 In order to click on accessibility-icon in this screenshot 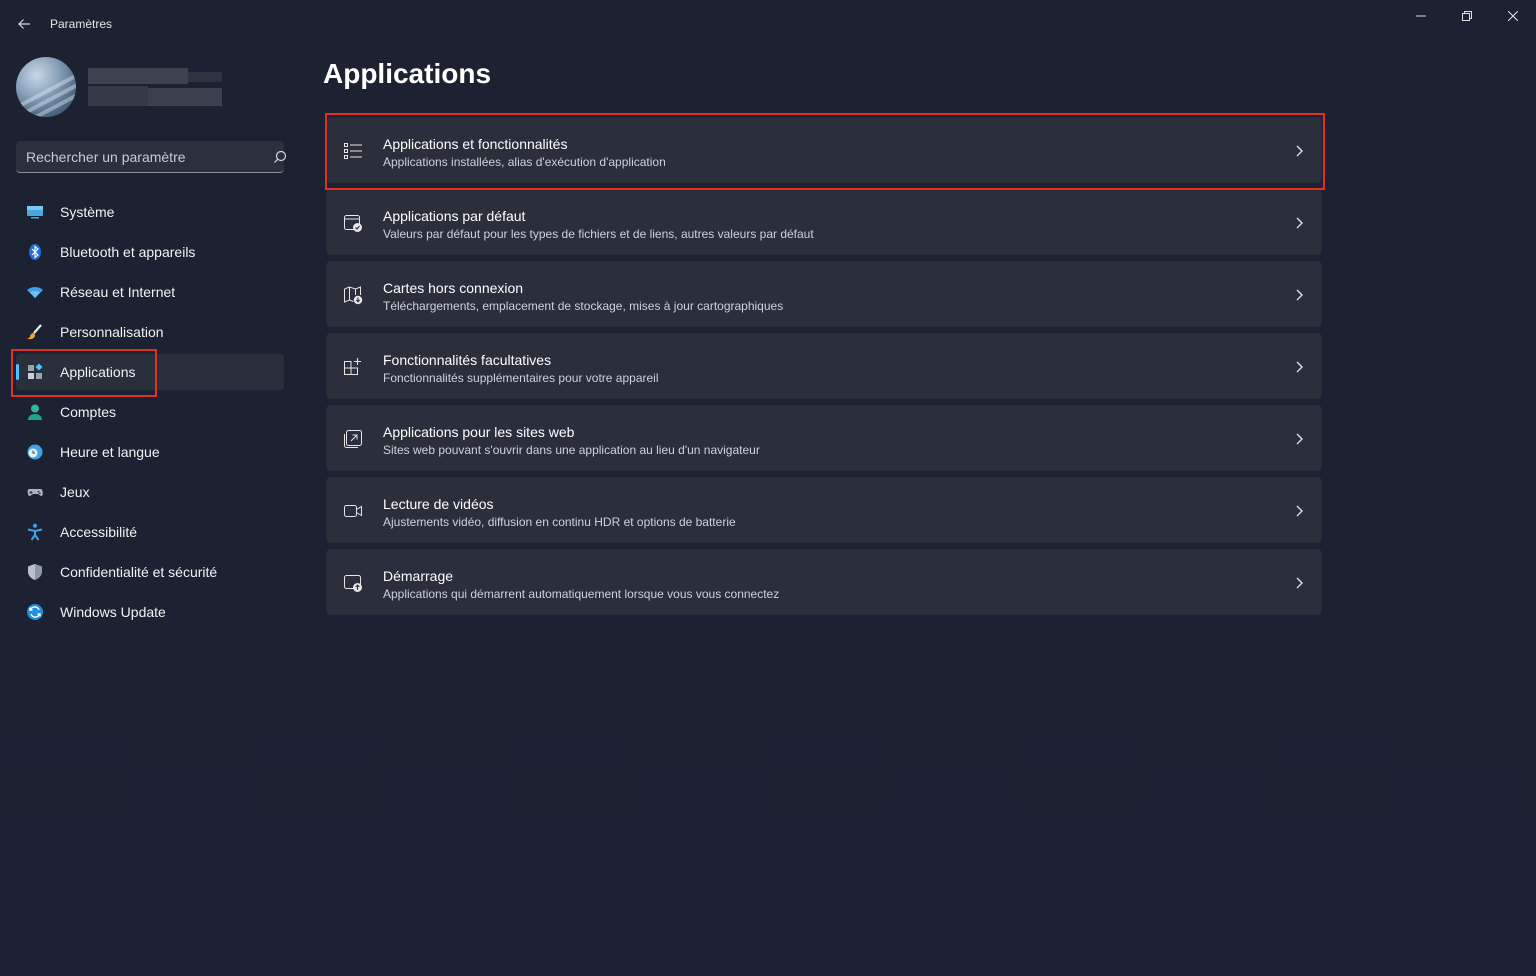, I will do `click(35, 532)`.